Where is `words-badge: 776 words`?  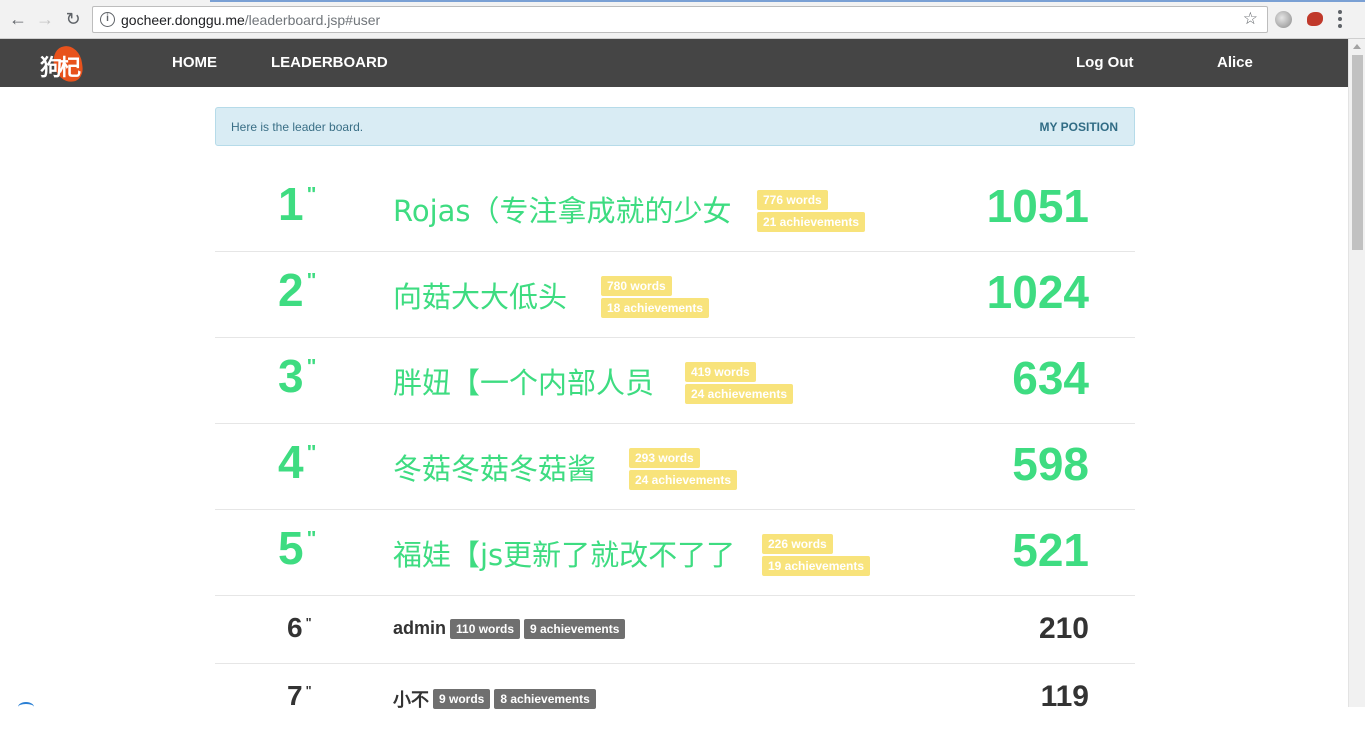 words-badge: 776 words is located at coordinates (792, 200).